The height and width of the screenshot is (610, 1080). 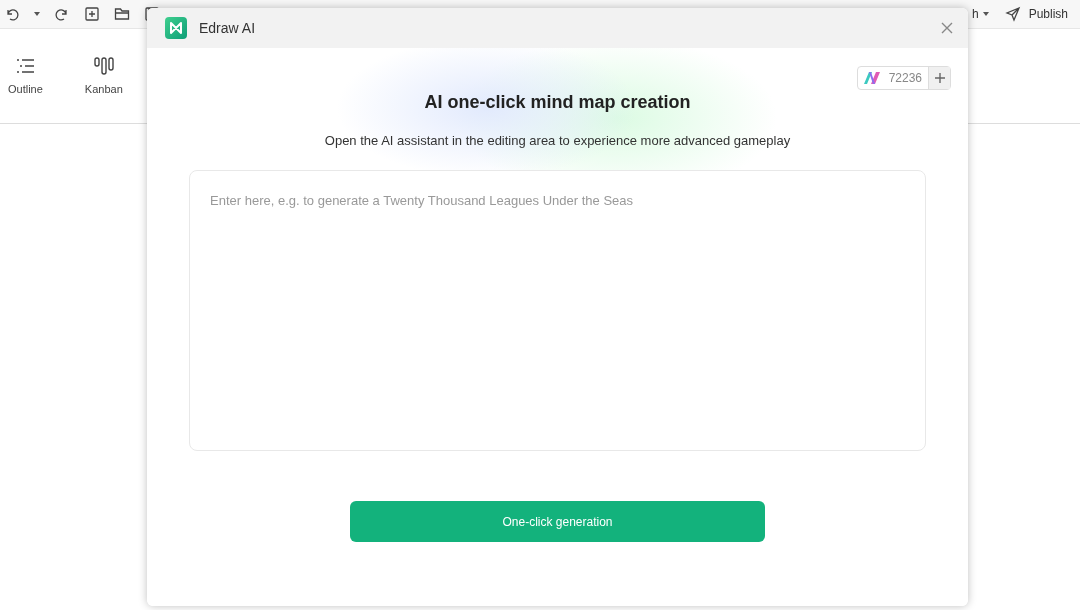 I want to click on credits-count: 72236, so click(x=905, y=78).